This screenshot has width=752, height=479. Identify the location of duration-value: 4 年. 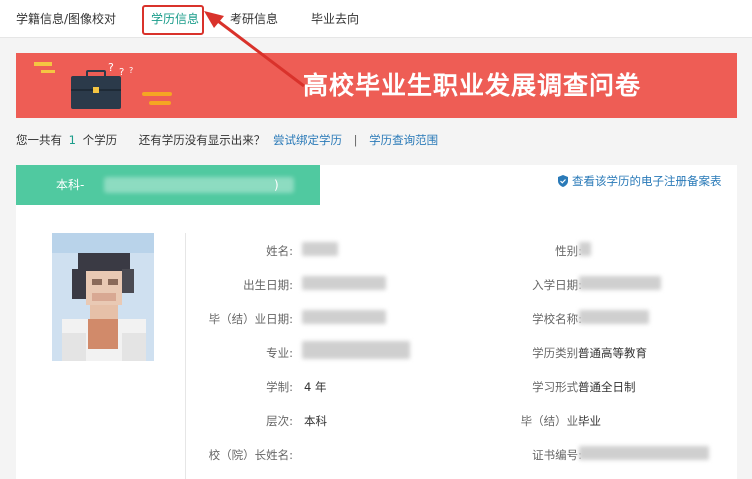
(315, 387).